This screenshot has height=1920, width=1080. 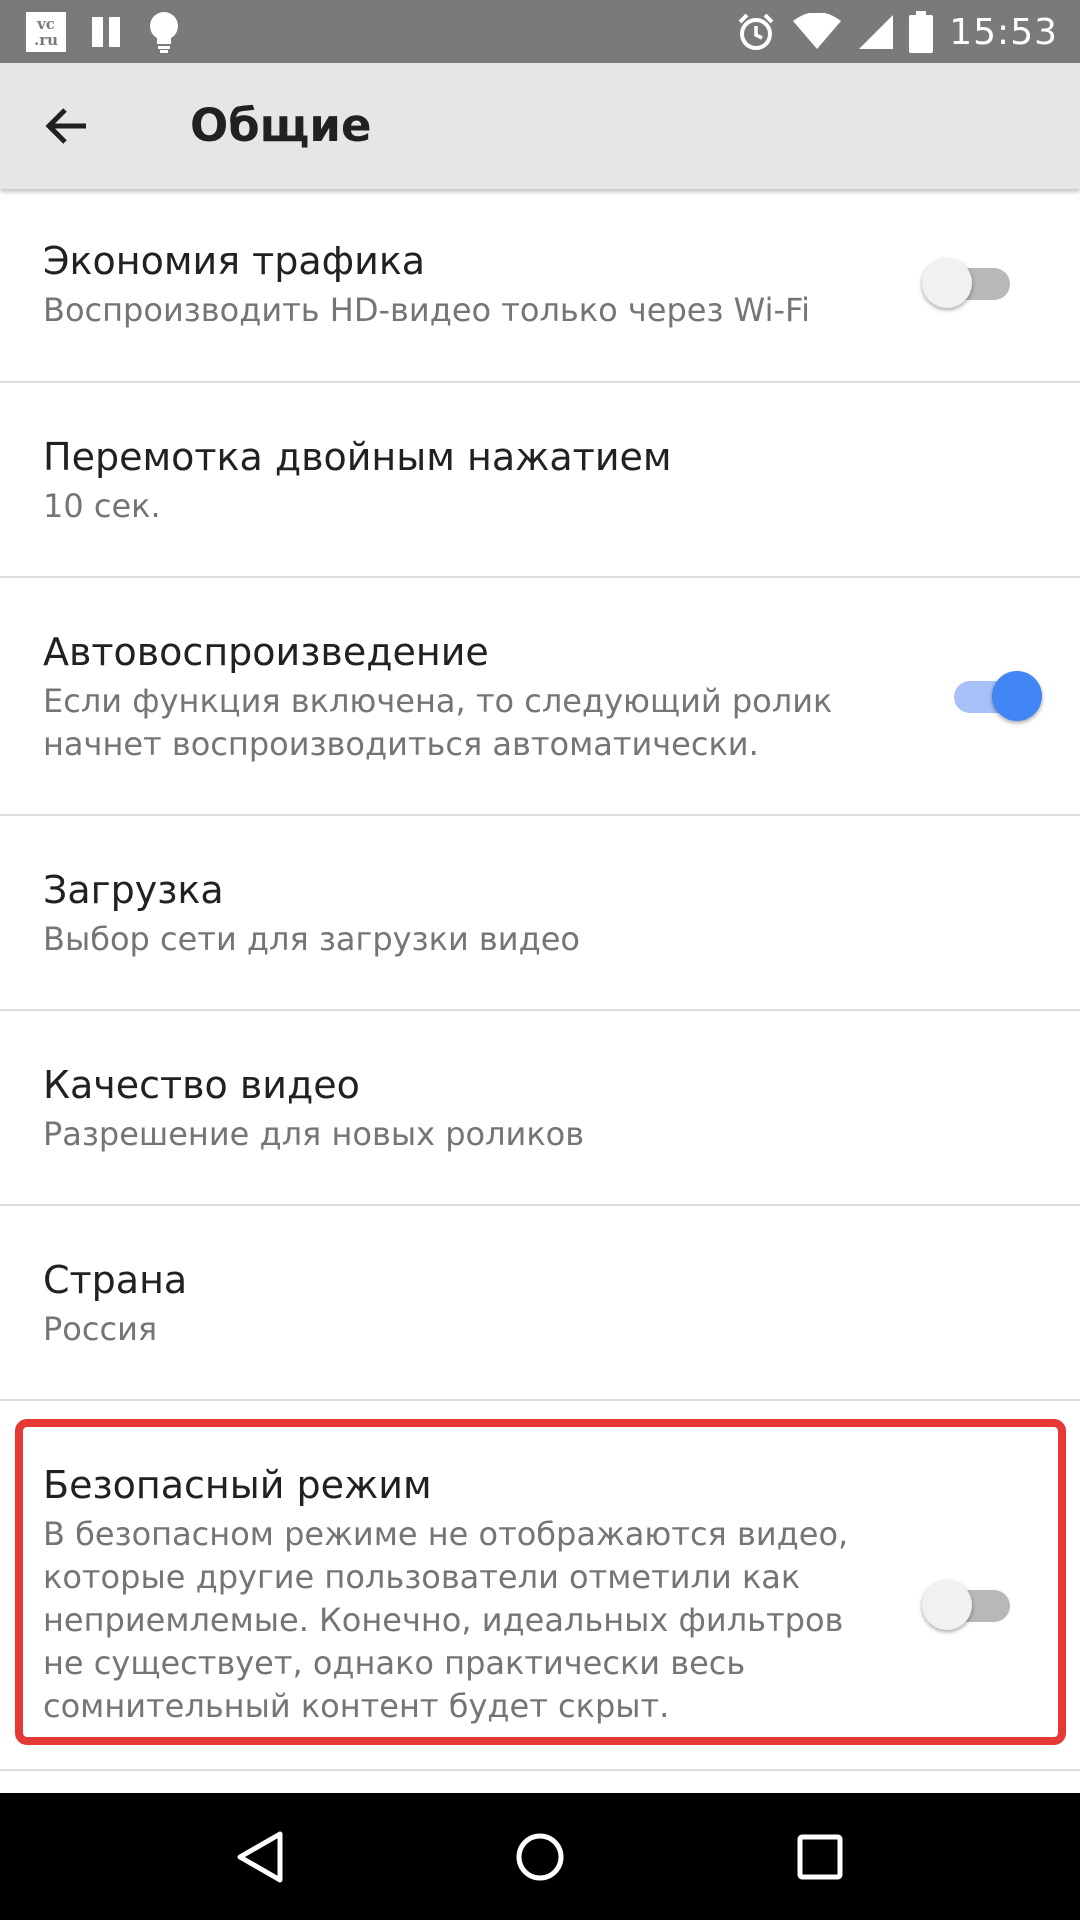 I want to click on back-button, so click(x=66, y=126).